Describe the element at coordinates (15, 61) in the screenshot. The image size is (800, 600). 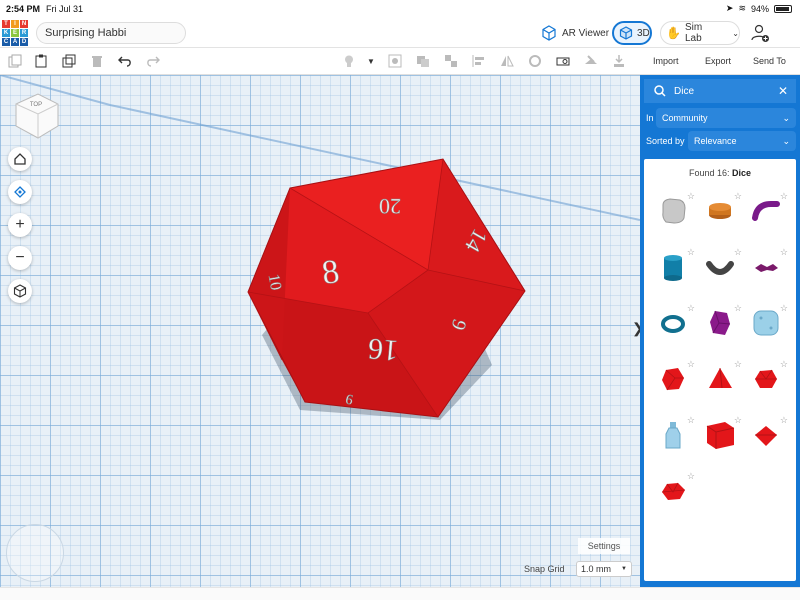
I see `copy-button` at that location.